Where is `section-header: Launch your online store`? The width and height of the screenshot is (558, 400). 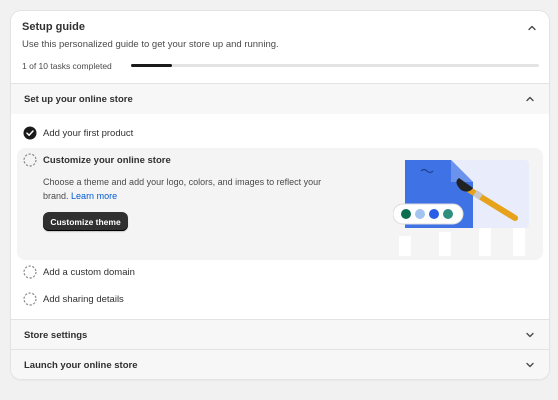 section-header: Launch your online store is located at coordinates (280, 364).